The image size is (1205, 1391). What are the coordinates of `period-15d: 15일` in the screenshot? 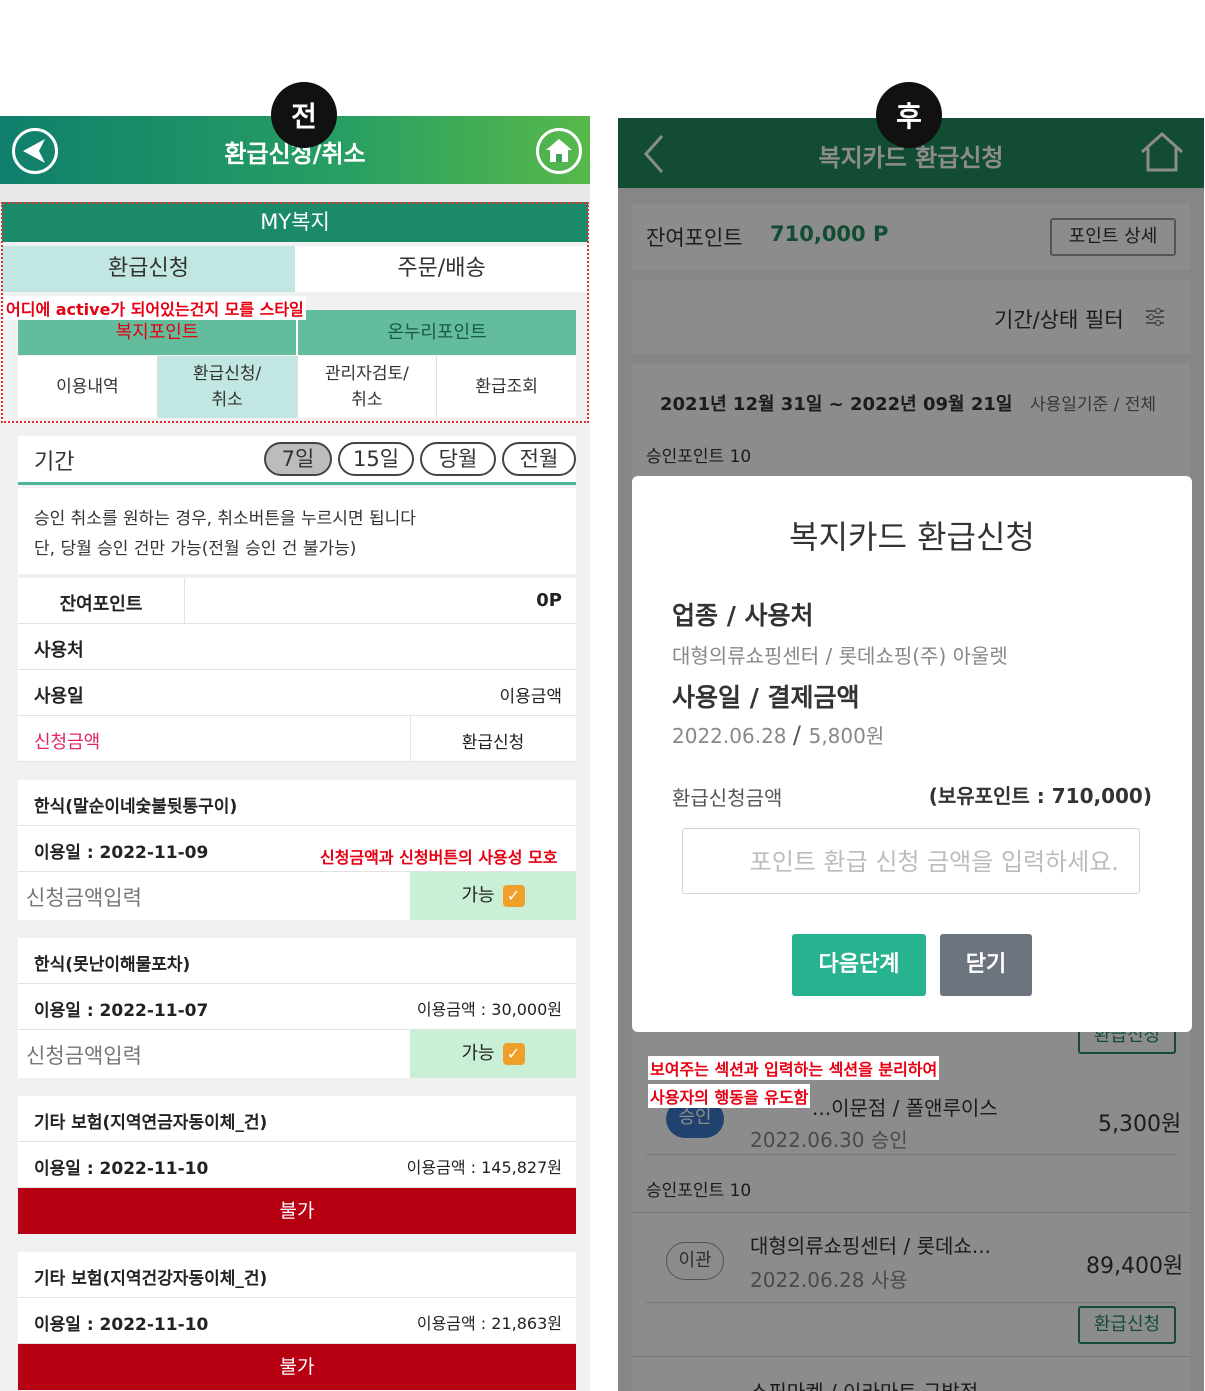 It's located at (376, 459).